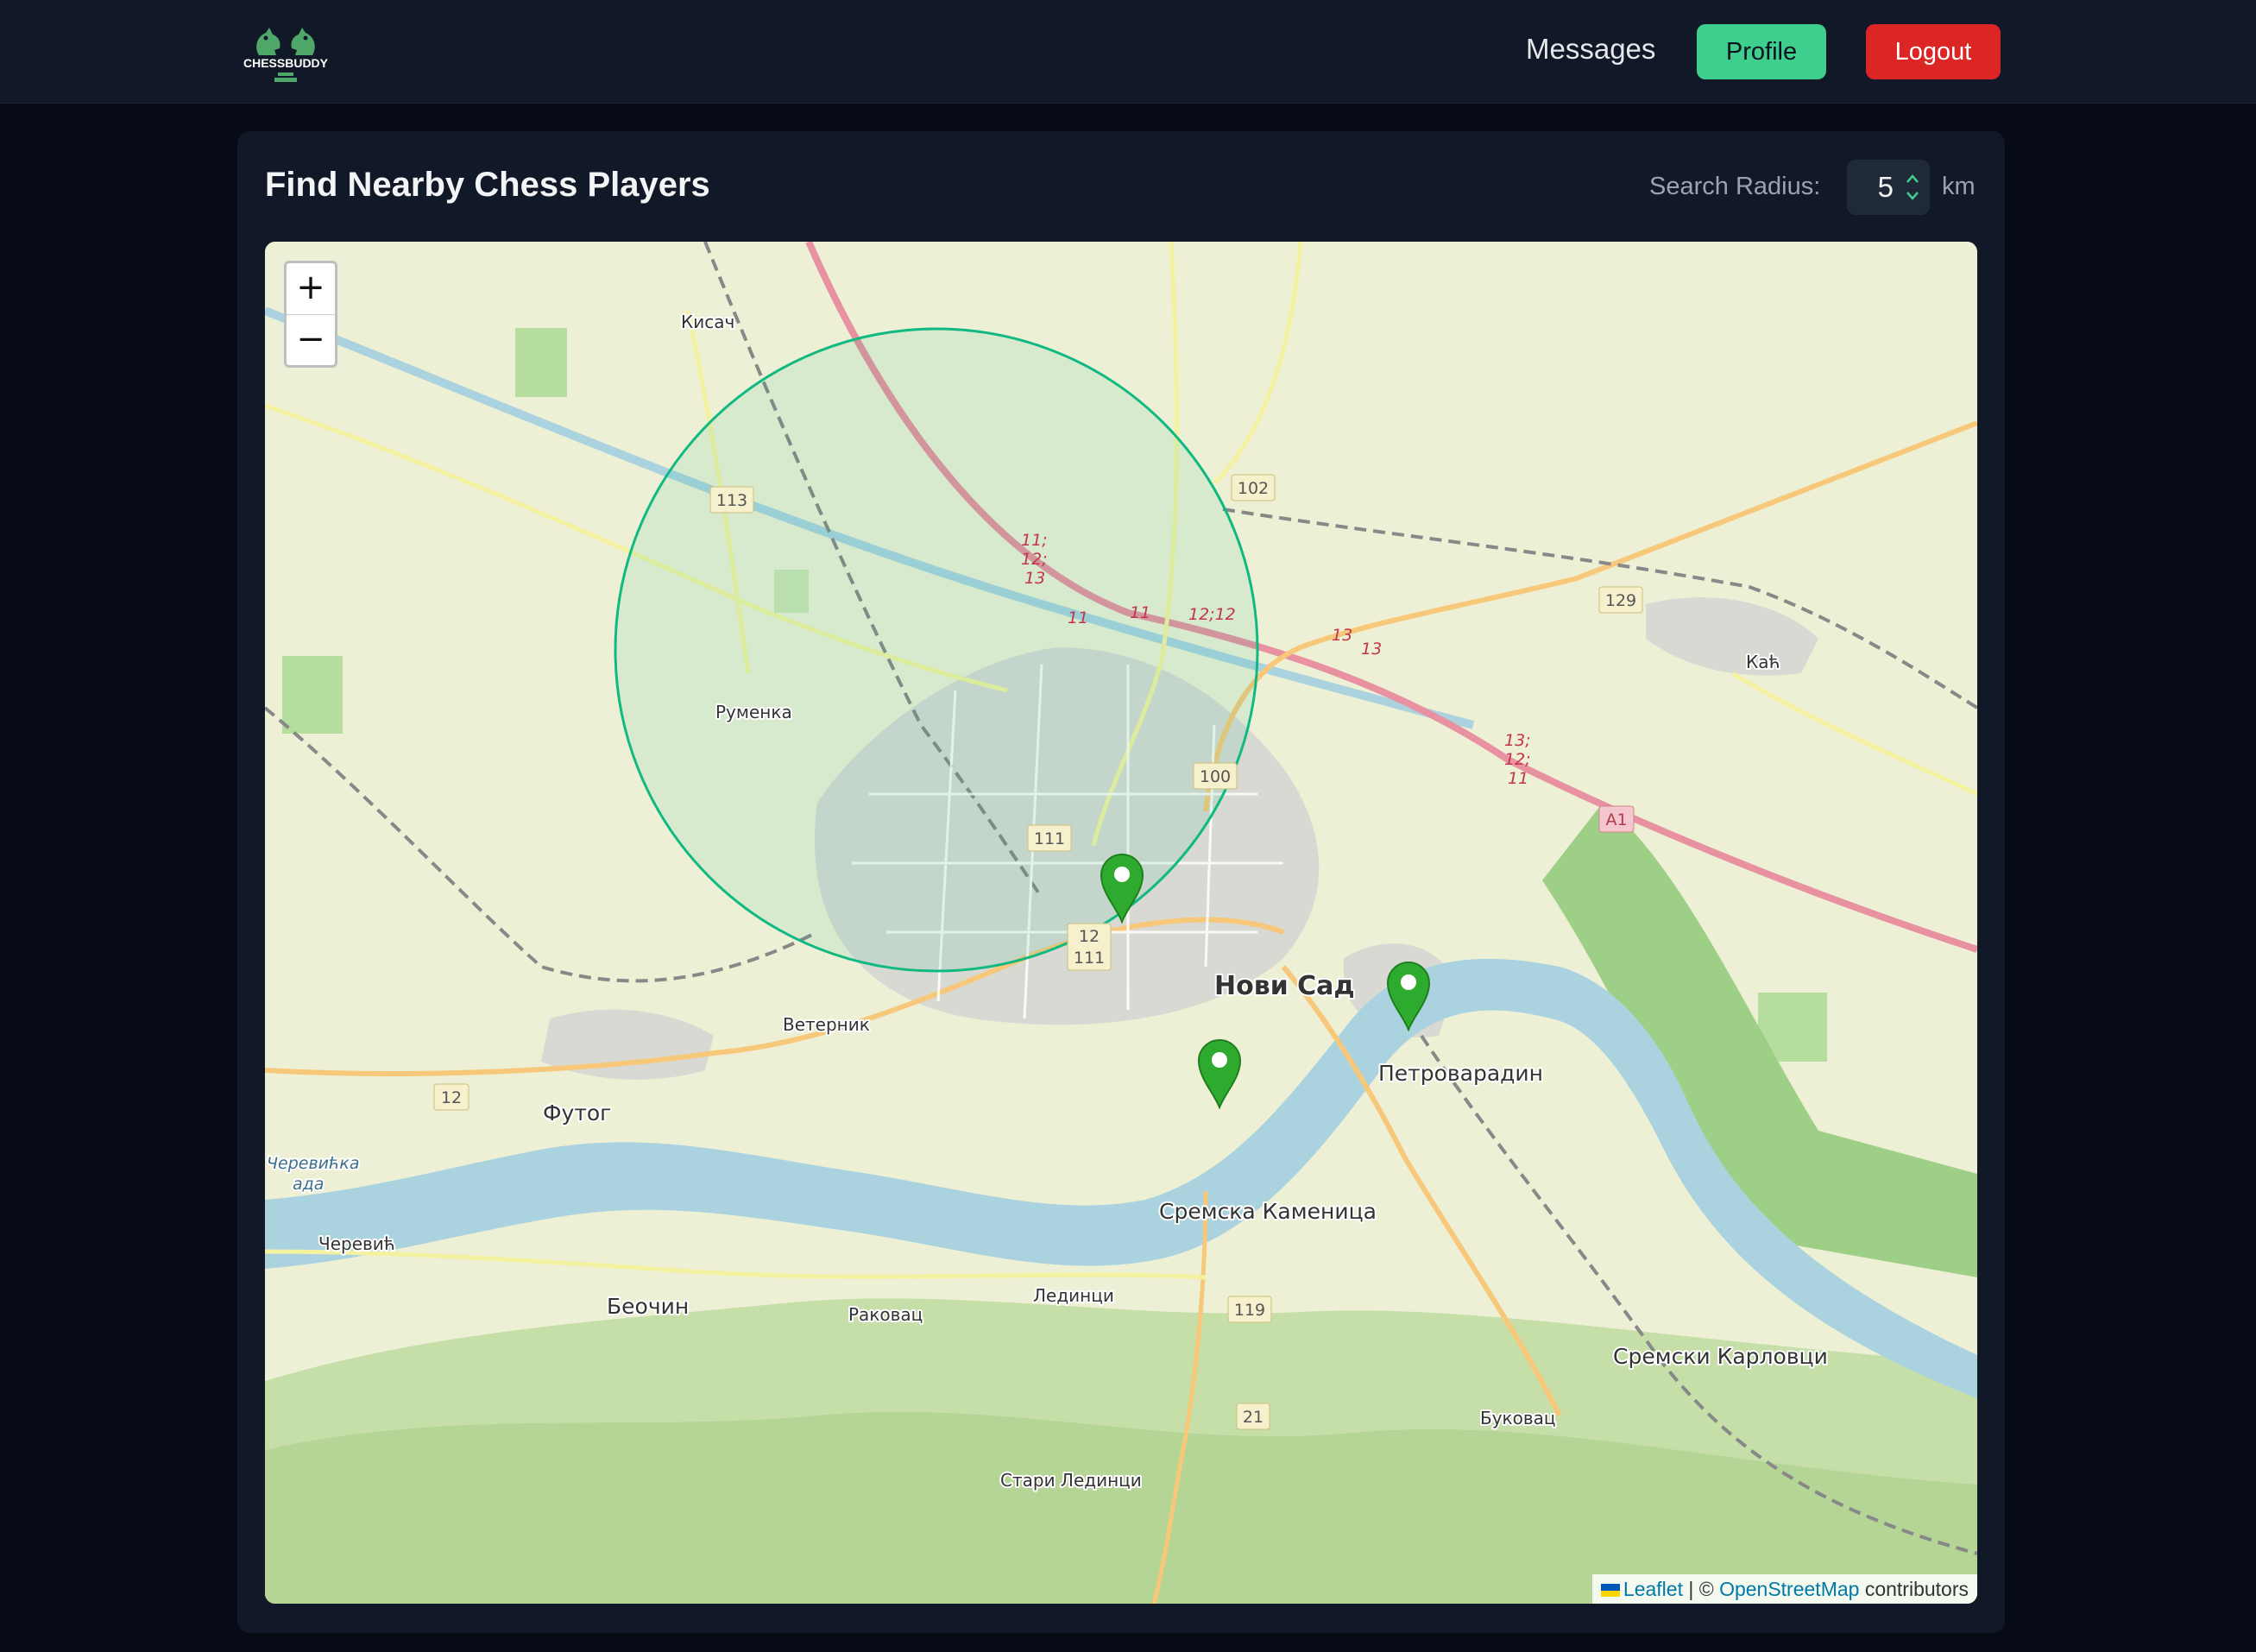 This screenshot has height=1652, width=2256. Describe the element at coordinates (1620, 600) in the screenshot. I see `shield-129: 129` at that location.